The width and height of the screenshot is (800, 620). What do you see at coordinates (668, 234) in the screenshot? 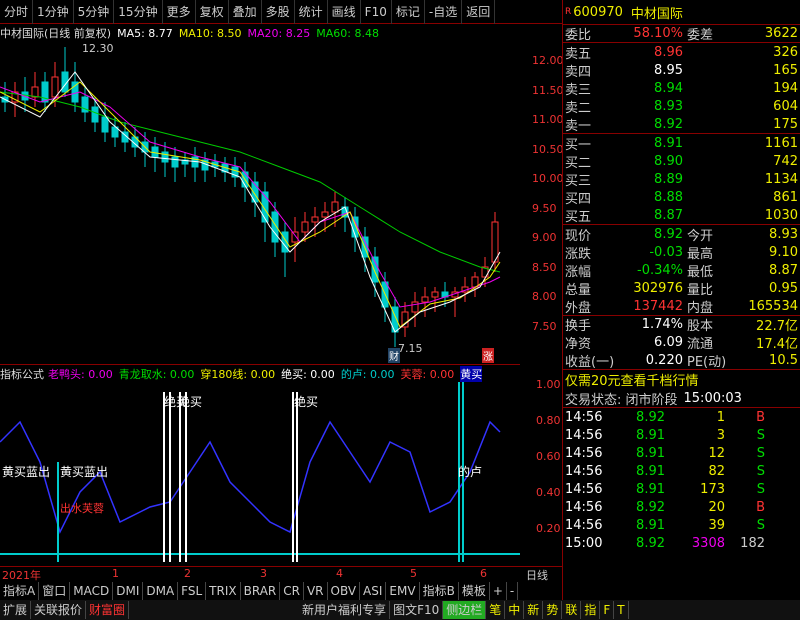
I see `quote-value: 8.92` at bounding box center [668, 234].